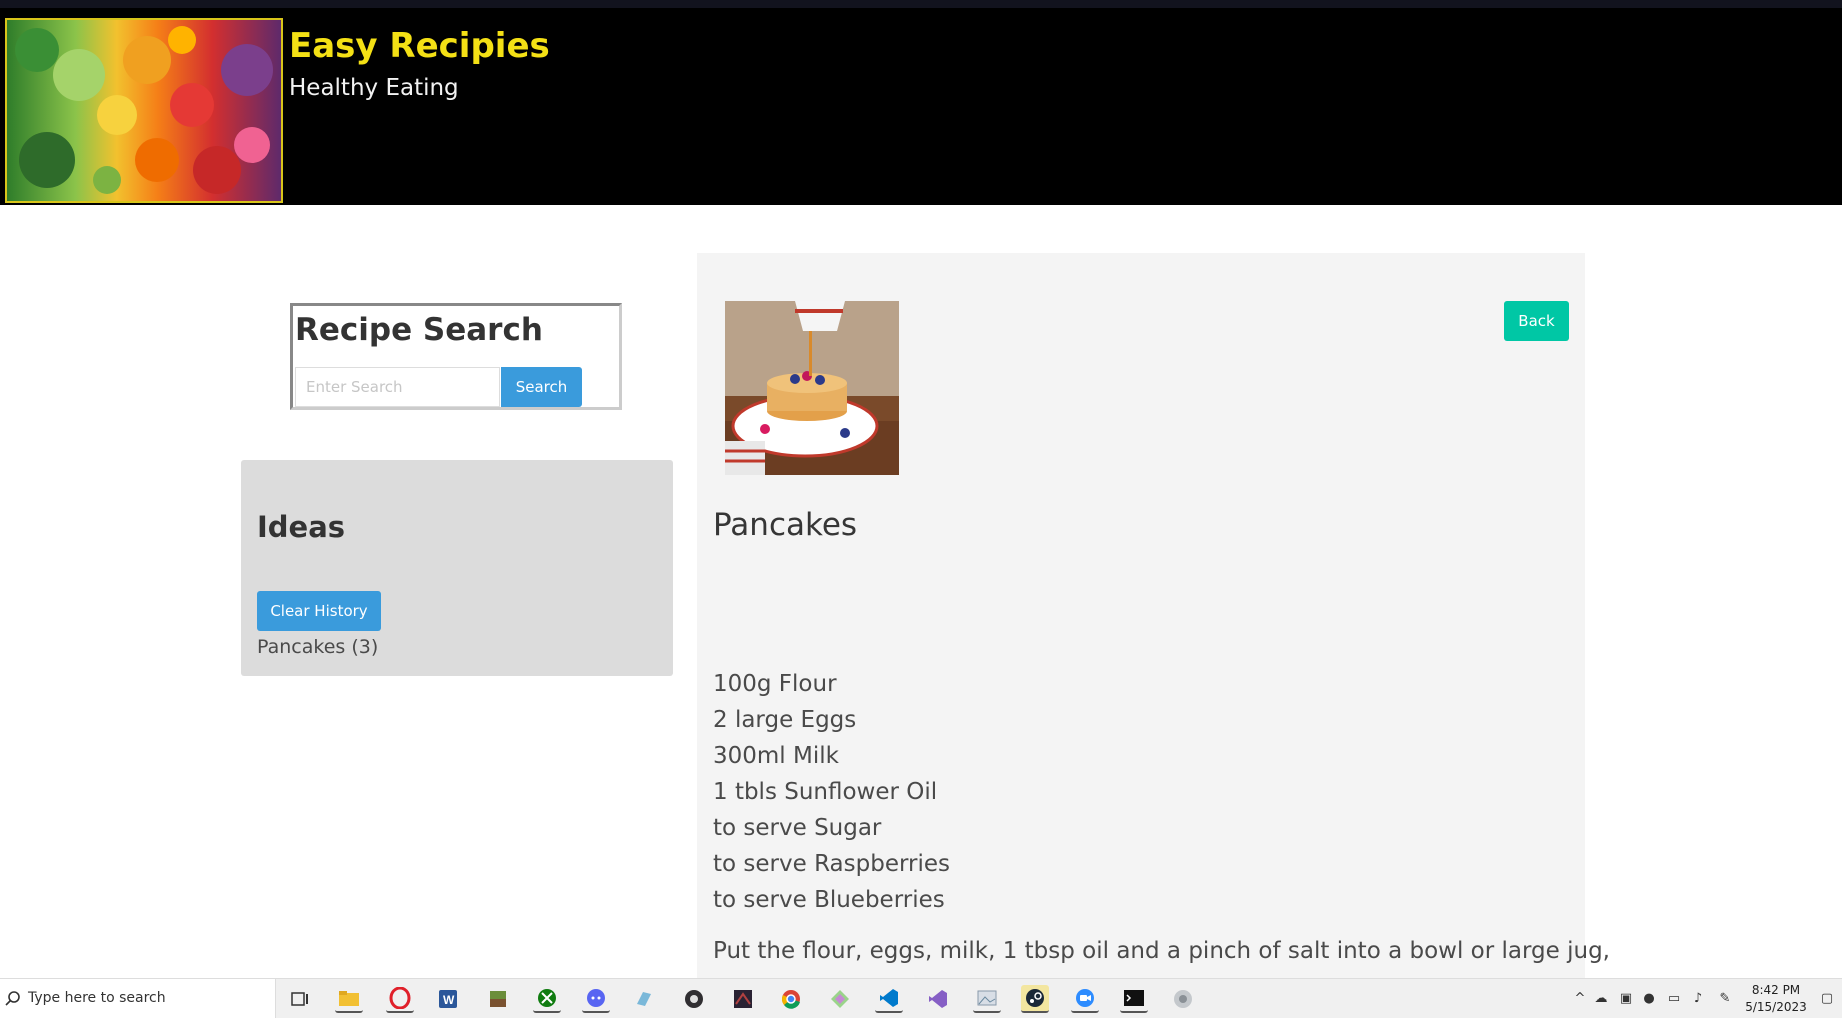 This screenshot has height=1018, width=1842. I want to click on steam-icon, so click(1035, 999).